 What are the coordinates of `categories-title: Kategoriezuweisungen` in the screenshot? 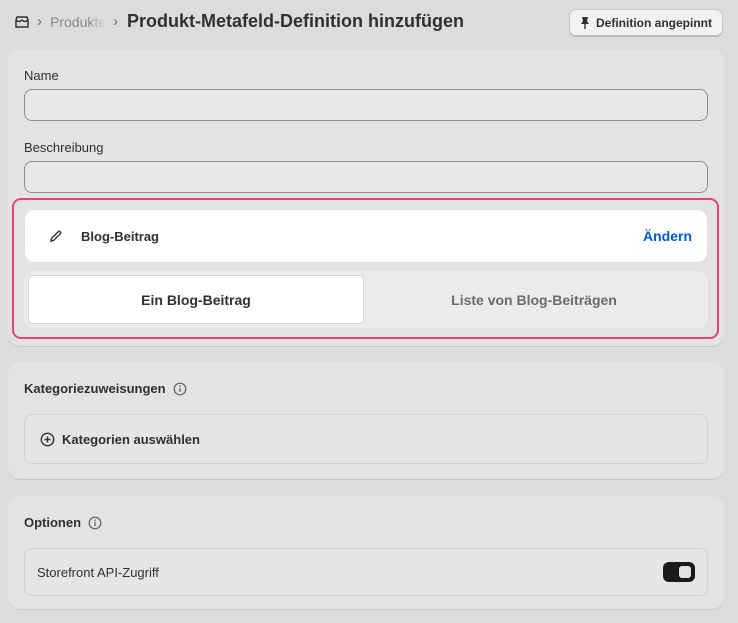 It's located at (95, 388).